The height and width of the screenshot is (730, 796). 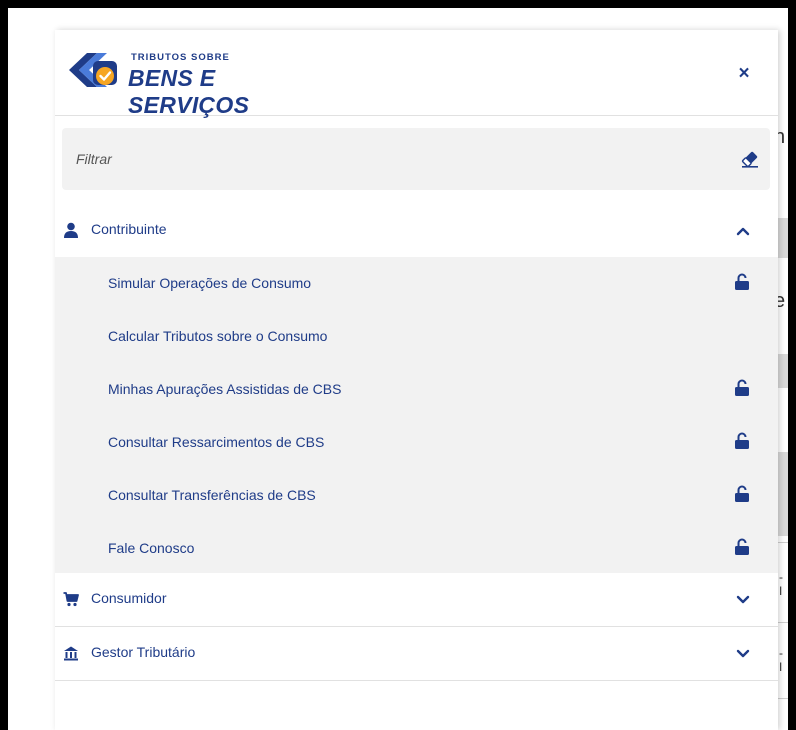 I want to click on filter-box, so click(x=416, y=159).